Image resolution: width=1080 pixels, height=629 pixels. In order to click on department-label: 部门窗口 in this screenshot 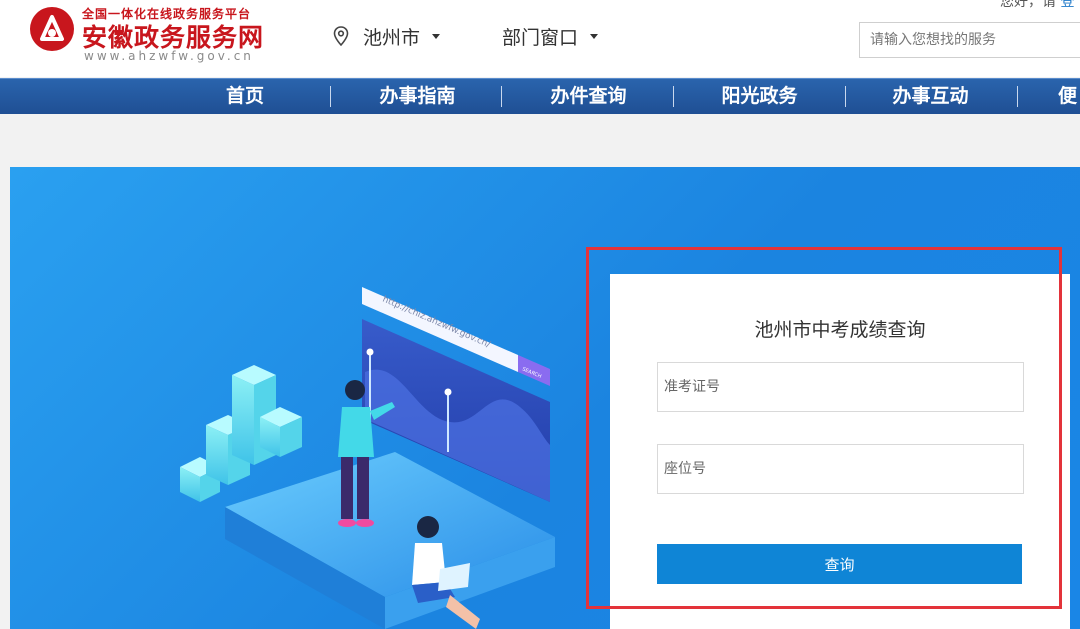, I will do `click(540, 37)`.